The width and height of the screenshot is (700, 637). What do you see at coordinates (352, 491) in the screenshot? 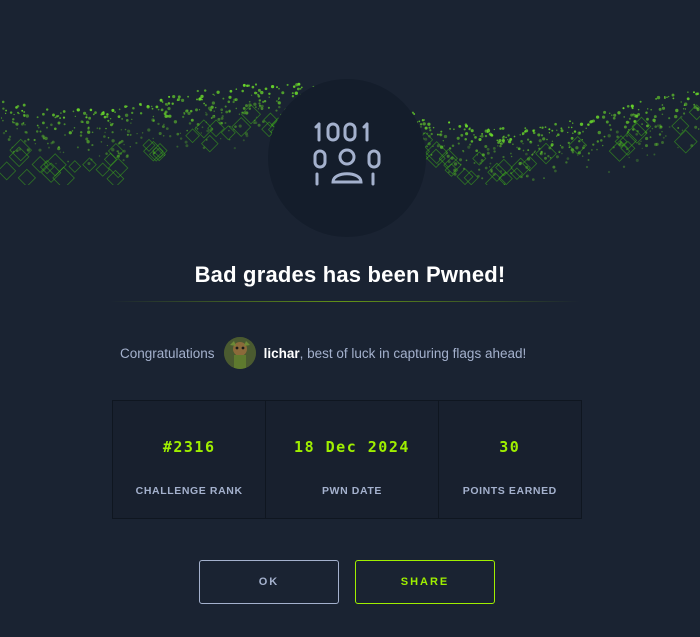
I see `stat-label: PWN DATE` at bounding box center [352, 491].